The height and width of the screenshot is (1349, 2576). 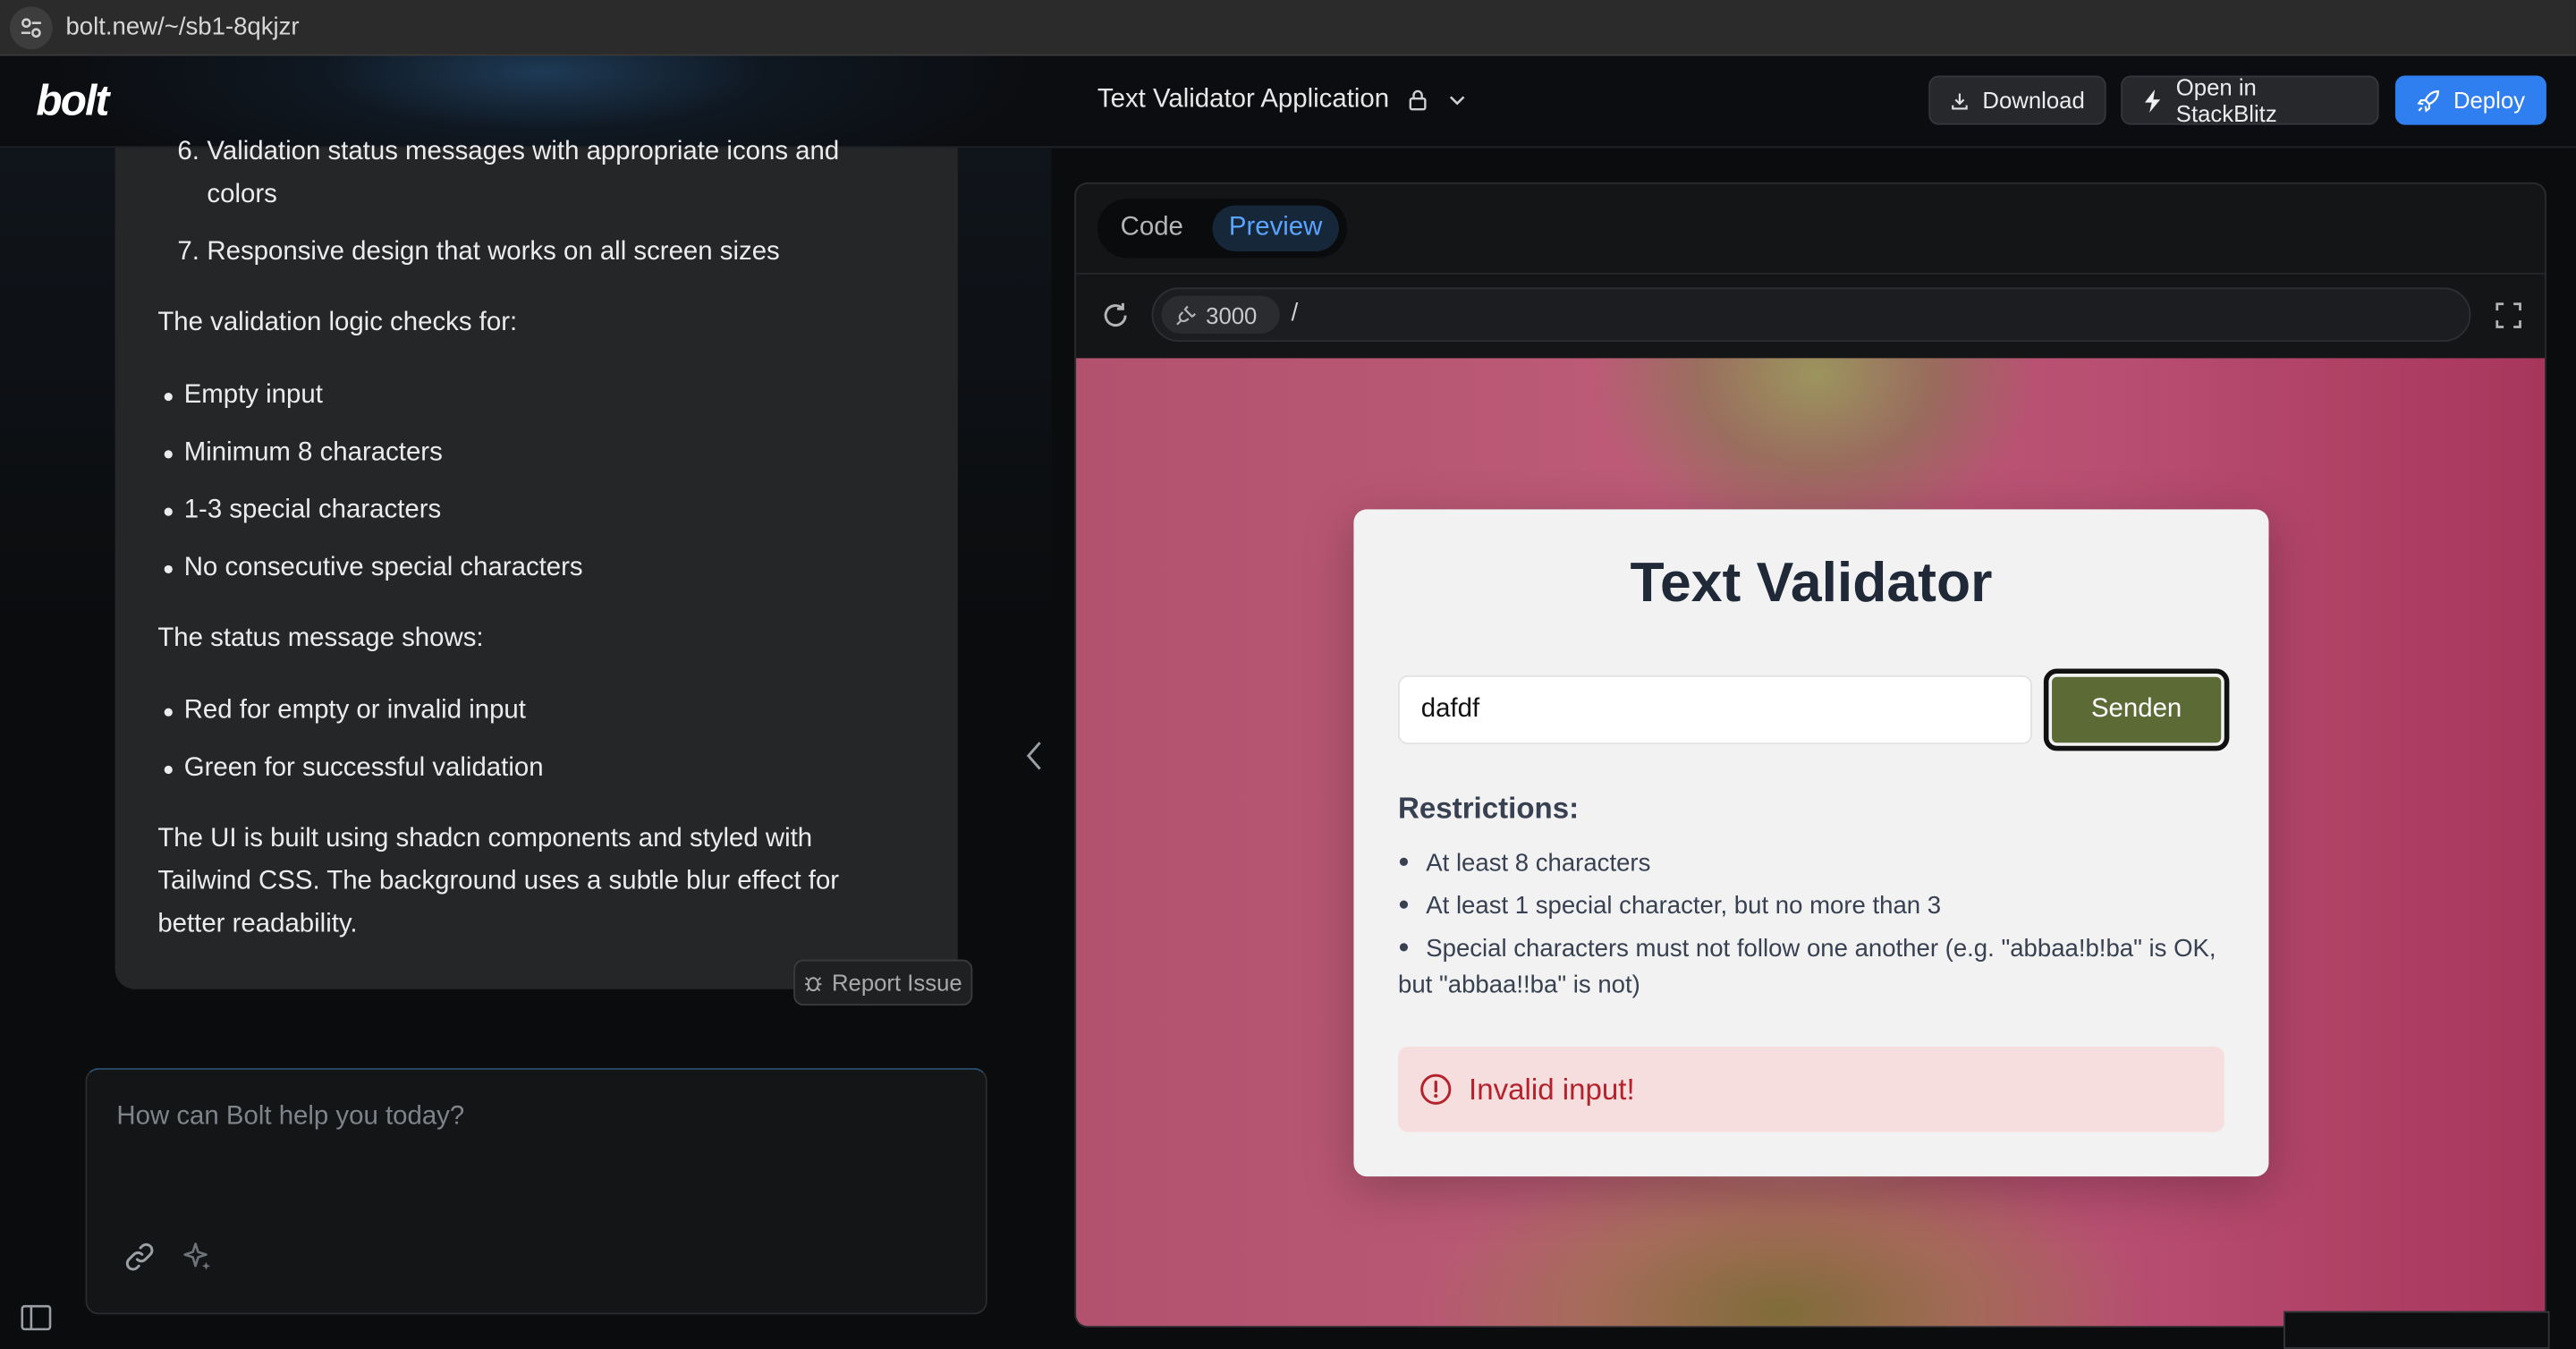 What do you see at coordinates (1457, 100) in the screenshot?
I see `chevron-down-icon` at bounding box center [1457, 100].